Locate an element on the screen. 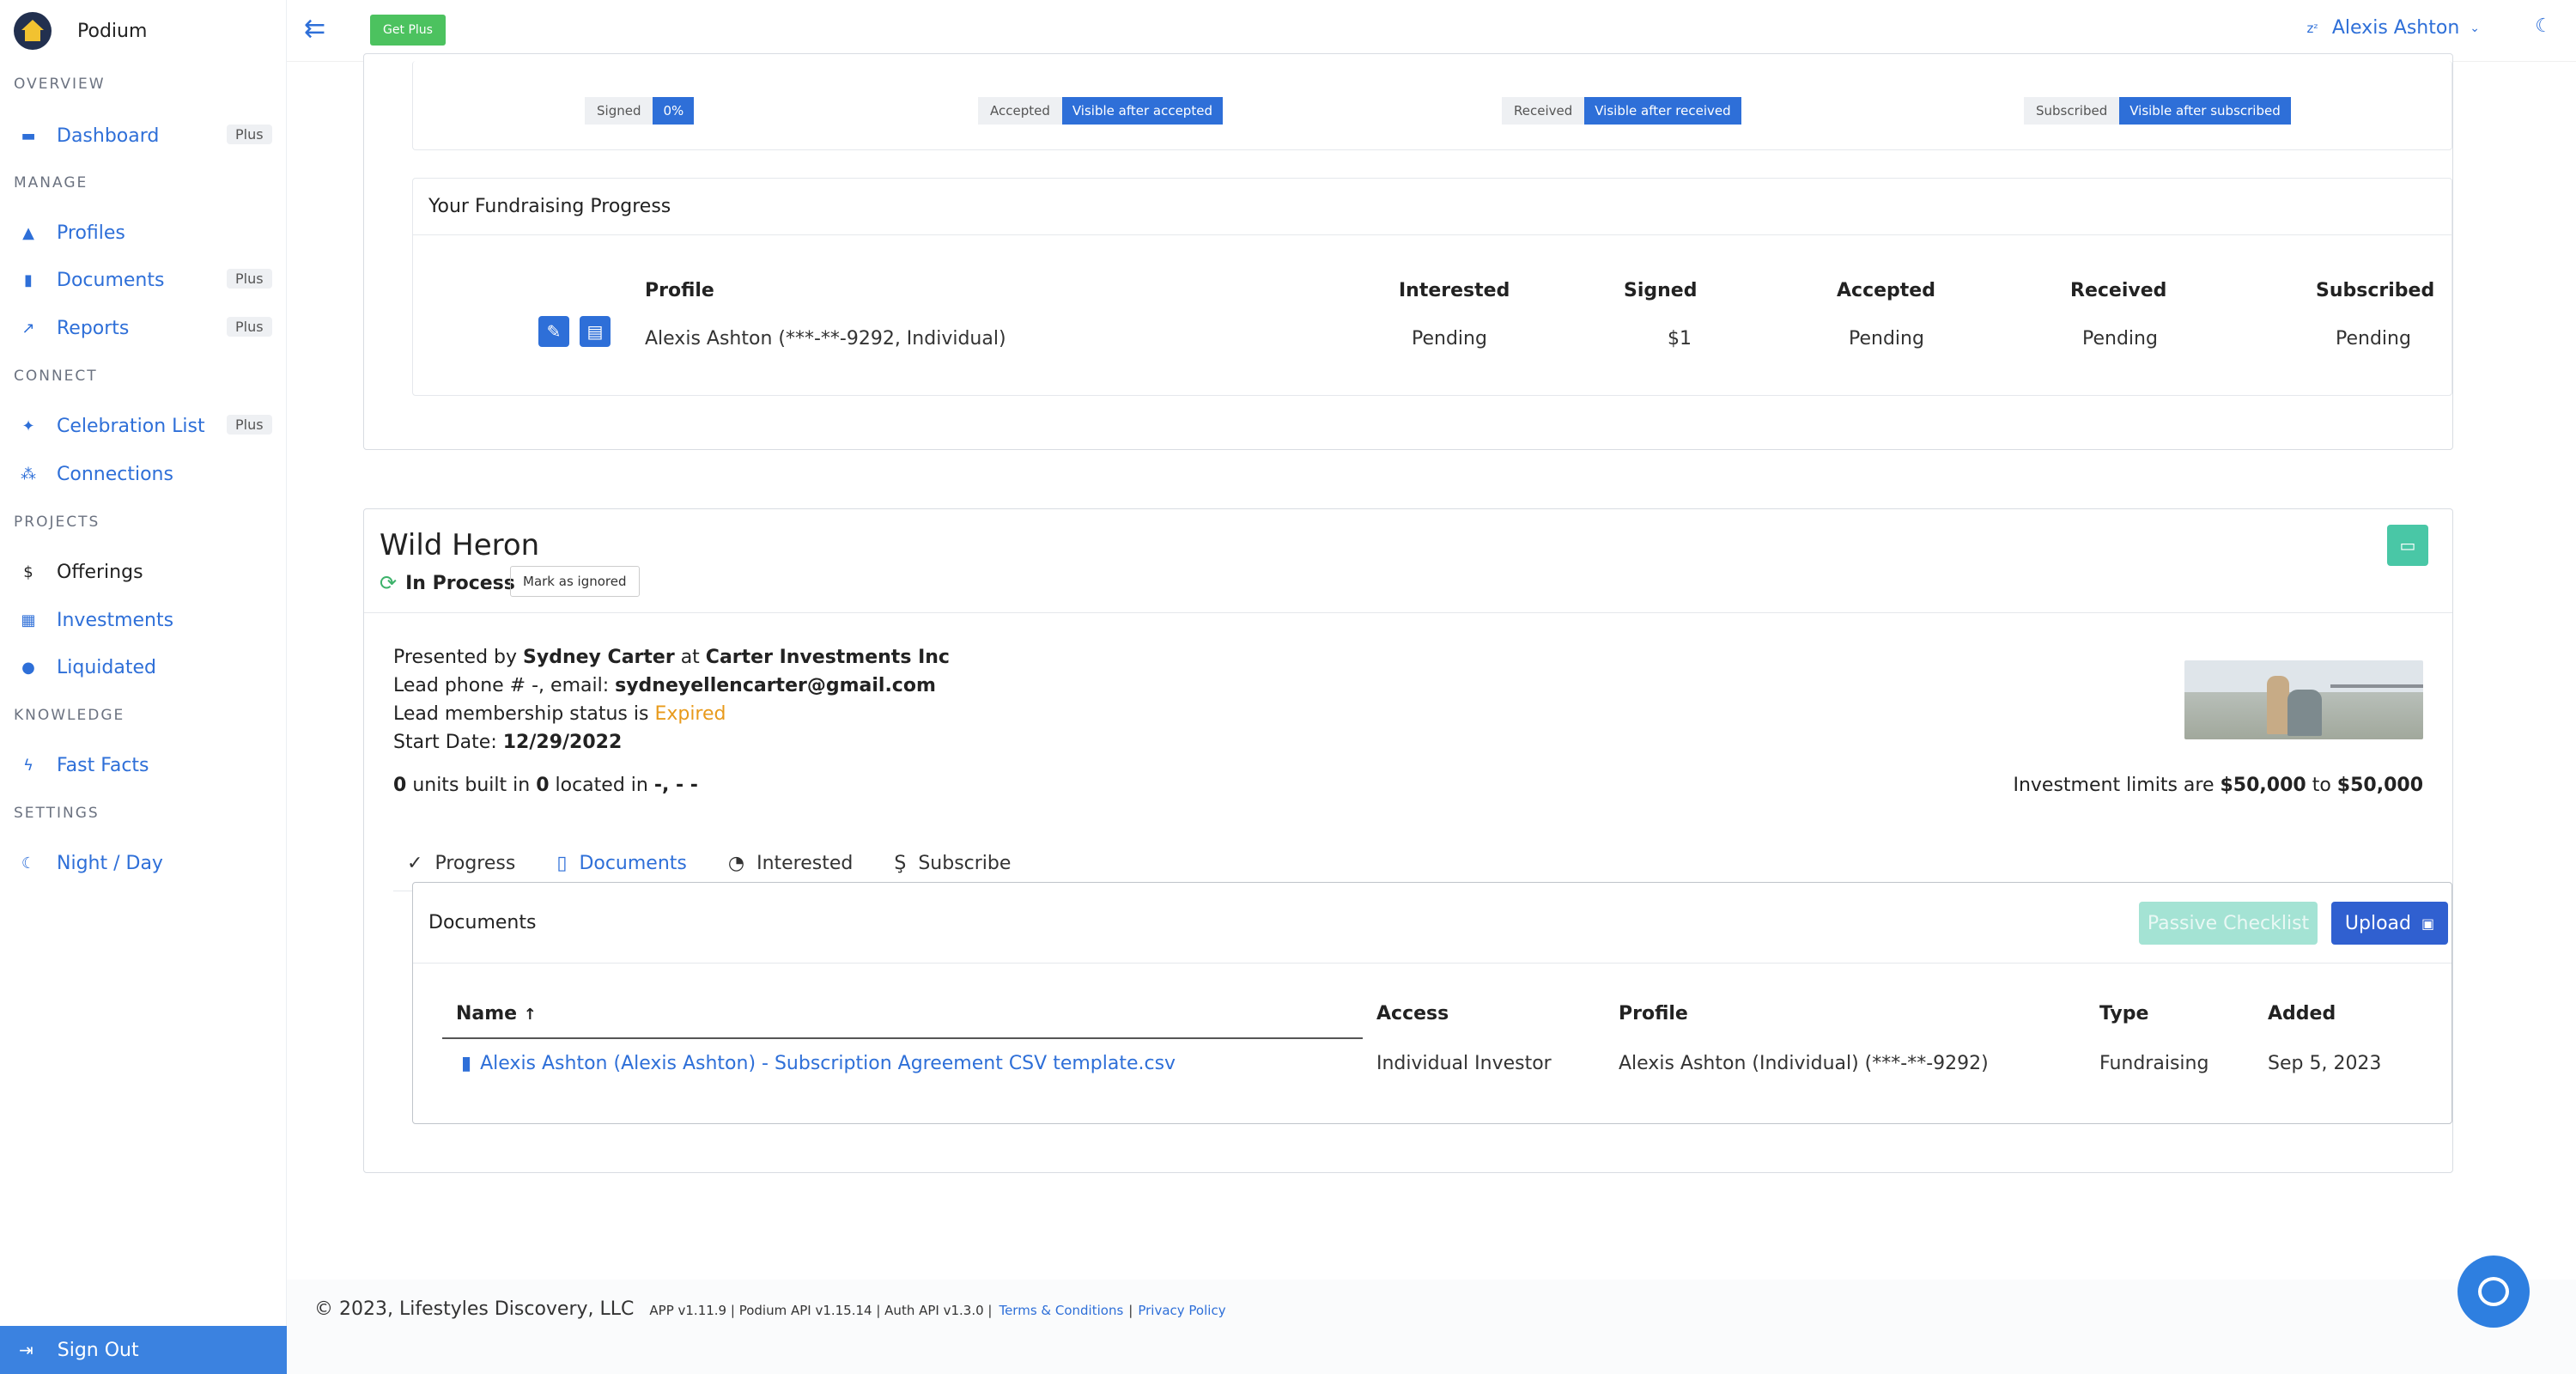 The width and height of the screenshot is (2576, 1374). sidebar-item-label: Profiles is located at coordinates (91, 233).